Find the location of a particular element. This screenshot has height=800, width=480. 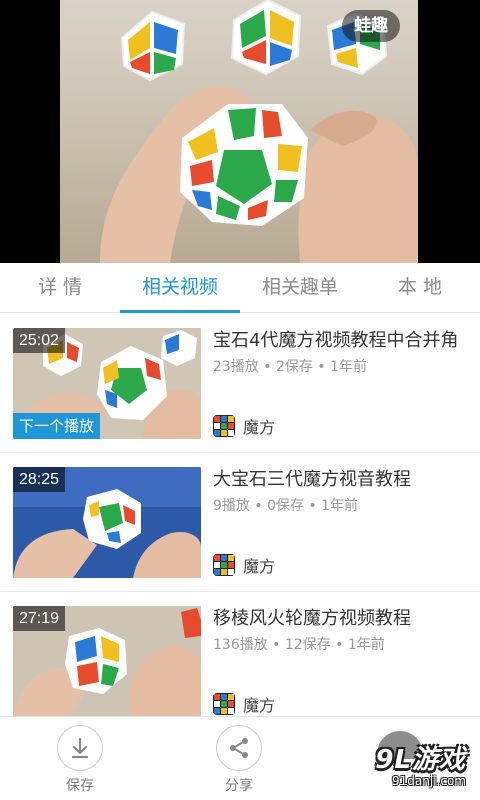

tab-local: 本 地 is located at coordinates (420, 287).